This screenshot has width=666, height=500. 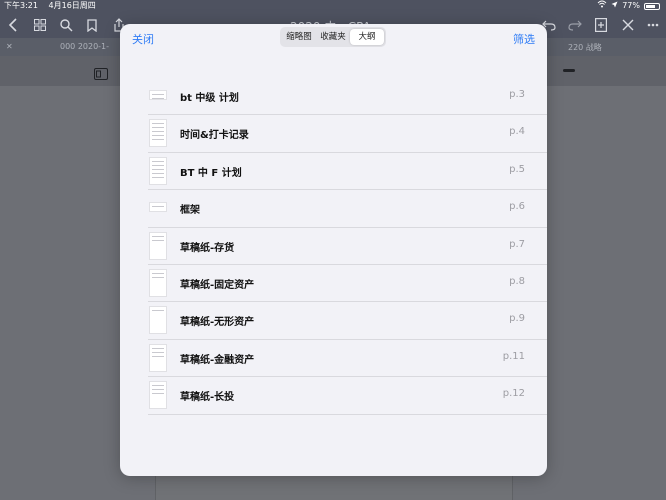 What do you see at coordinates (524, 39) in the screenshot?
I see `filter-button: 筛选` at bounding box center [524, 39].